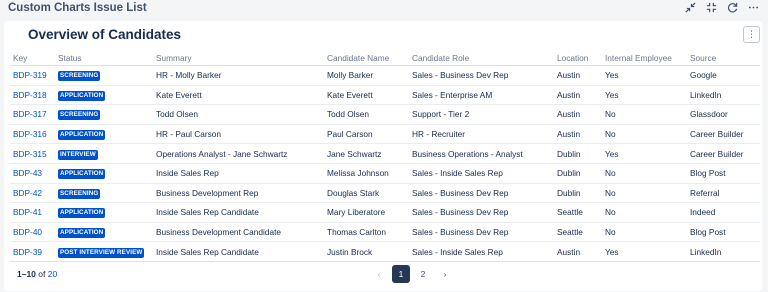 The image size is (768, 292). Describe the element at coordinates (241, 173) in the screenshot. I see `summary-cell: Inside Sales Rep` at that location.